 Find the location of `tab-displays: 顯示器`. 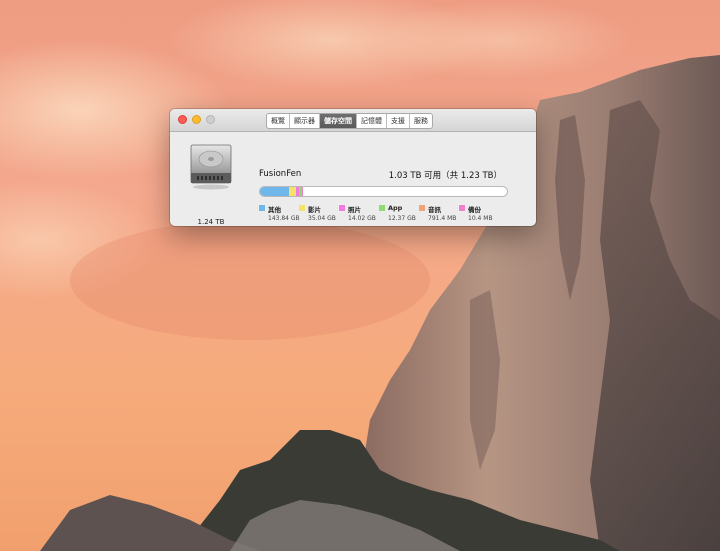

tab-displays: 顯示器 is located at coordinates (305, 121).